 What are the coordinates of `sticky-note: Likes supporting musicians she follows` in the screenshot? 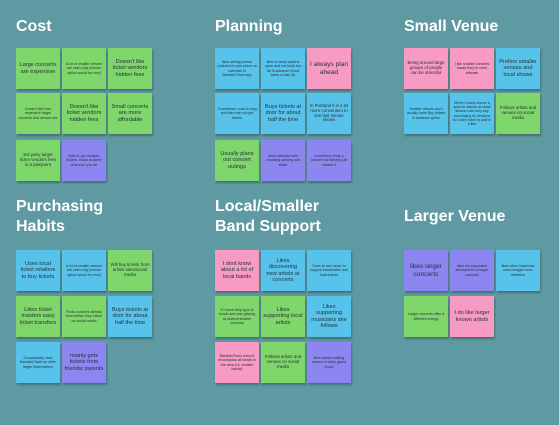 It's located at (329, 316).